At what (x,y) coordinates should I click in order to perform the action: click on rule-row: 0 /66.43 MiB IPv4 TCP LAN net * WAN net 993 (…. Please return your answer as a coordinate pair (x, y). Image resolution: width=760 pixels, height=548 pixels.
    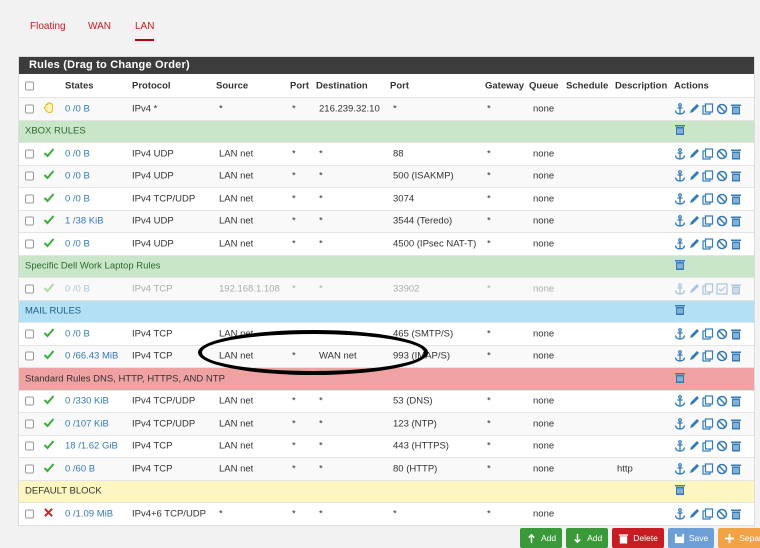
    Looking at the image, I should click on (386, 355).